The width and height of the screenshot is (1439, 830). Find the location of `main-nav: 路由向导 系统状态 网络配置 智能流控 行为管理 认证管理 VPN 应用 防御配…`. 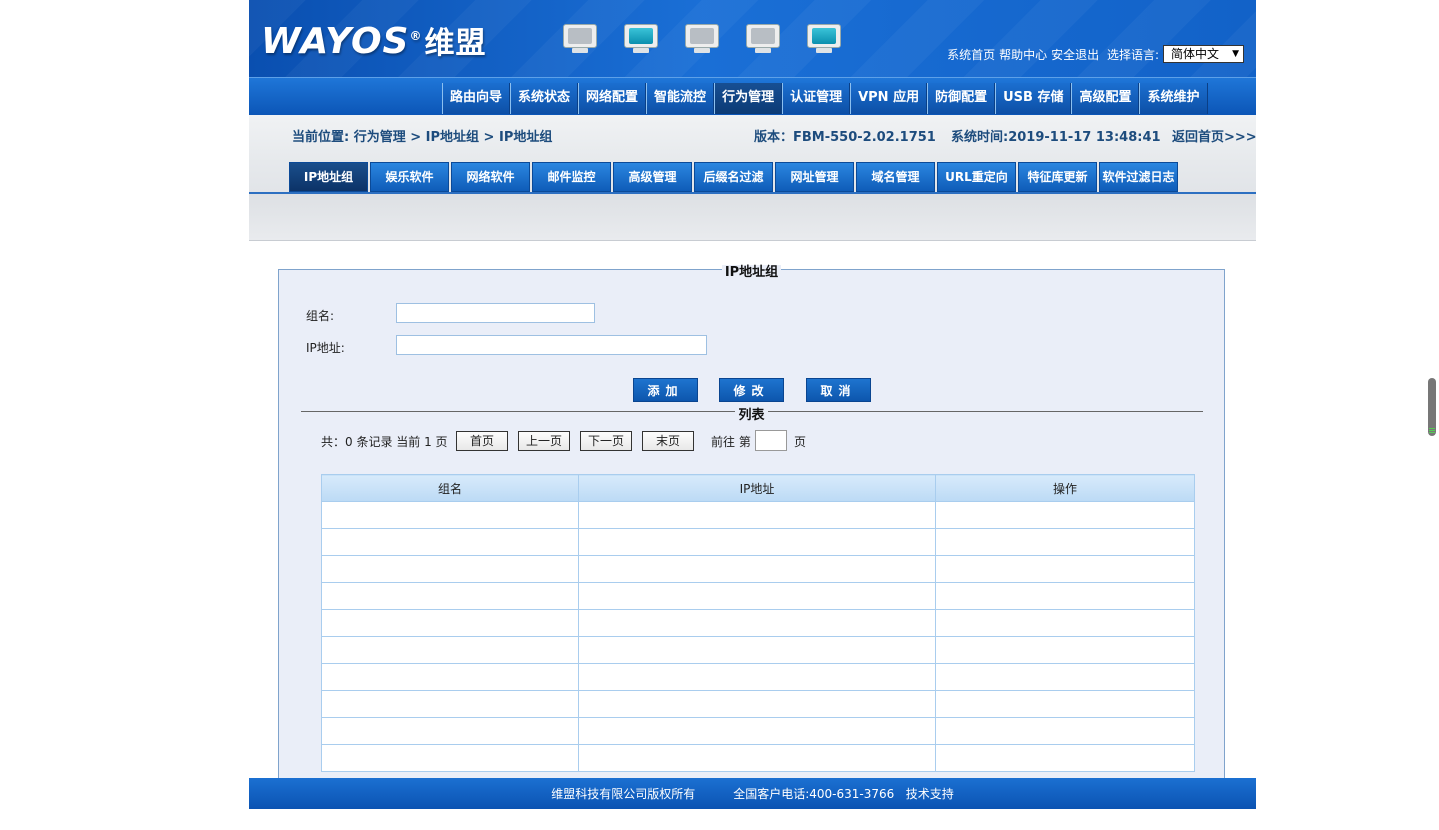

main-nav: 路由向导 系统状态 网络配置 智能流控 行为管理 认证管理 VPN 应用 防御配… is located at coordinates (825, 98).